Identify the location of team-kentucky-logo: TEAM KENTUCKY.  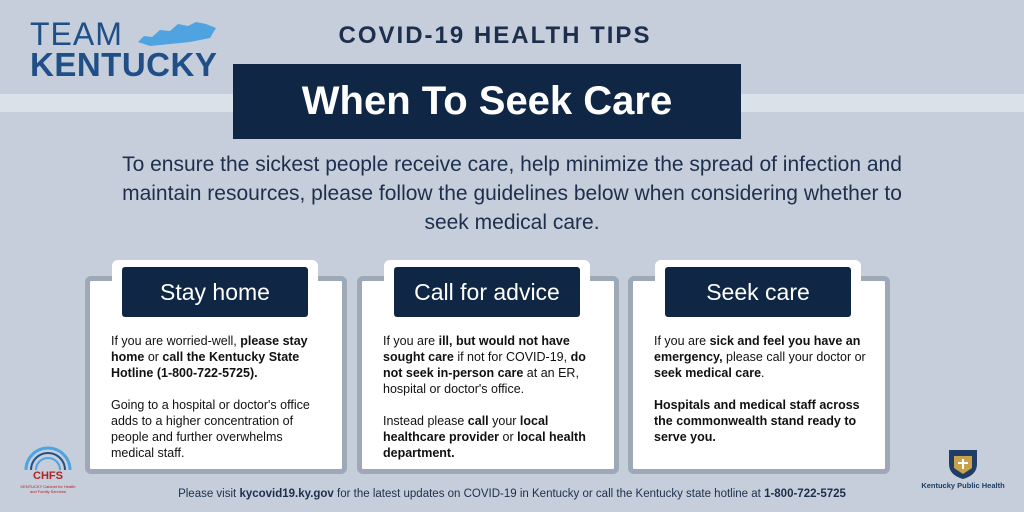
(130, 49).